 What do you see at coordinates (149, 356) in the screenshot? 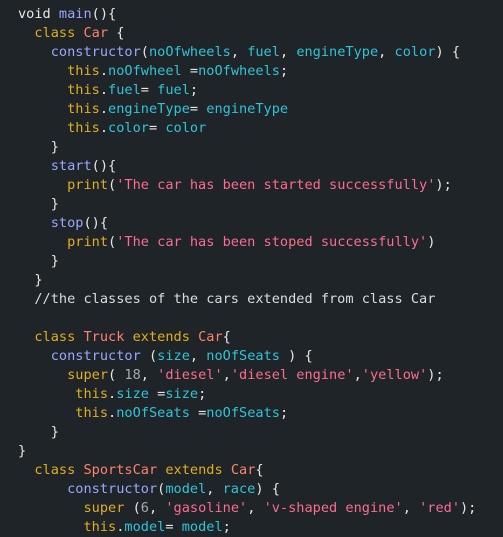
I see `code-token-plain: (` at bounding box center [149, 356].